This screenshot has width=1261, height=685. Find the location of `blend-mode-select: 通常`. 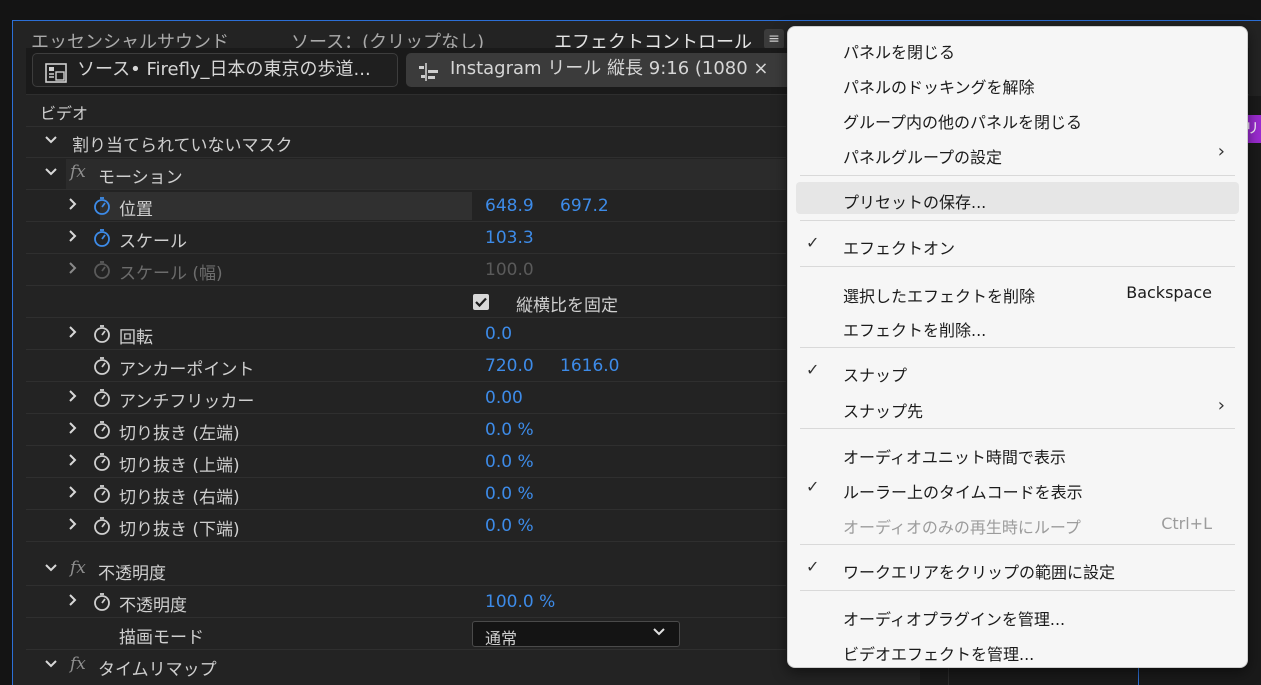

blend-mode-select: 通常 is located at coordinates (576, 634).